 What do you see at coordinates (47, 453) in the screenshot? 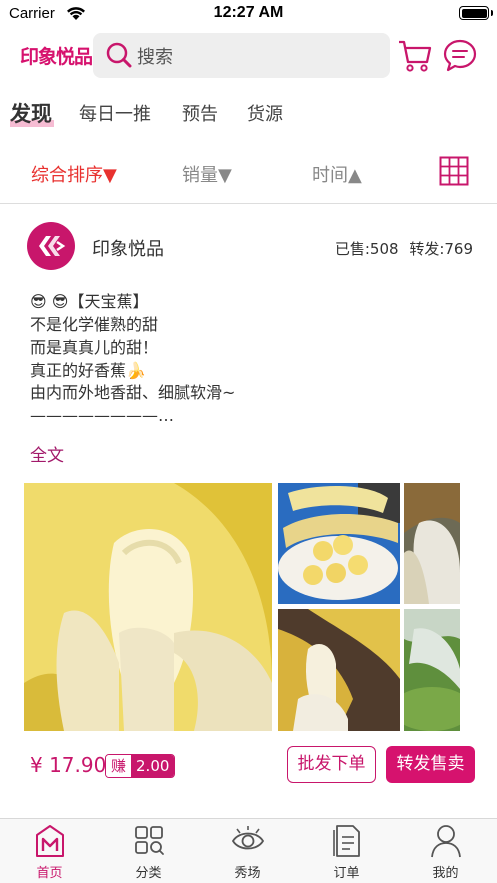
I see `expand-fulltext-link: 全文` at bounding box center [47, 453].